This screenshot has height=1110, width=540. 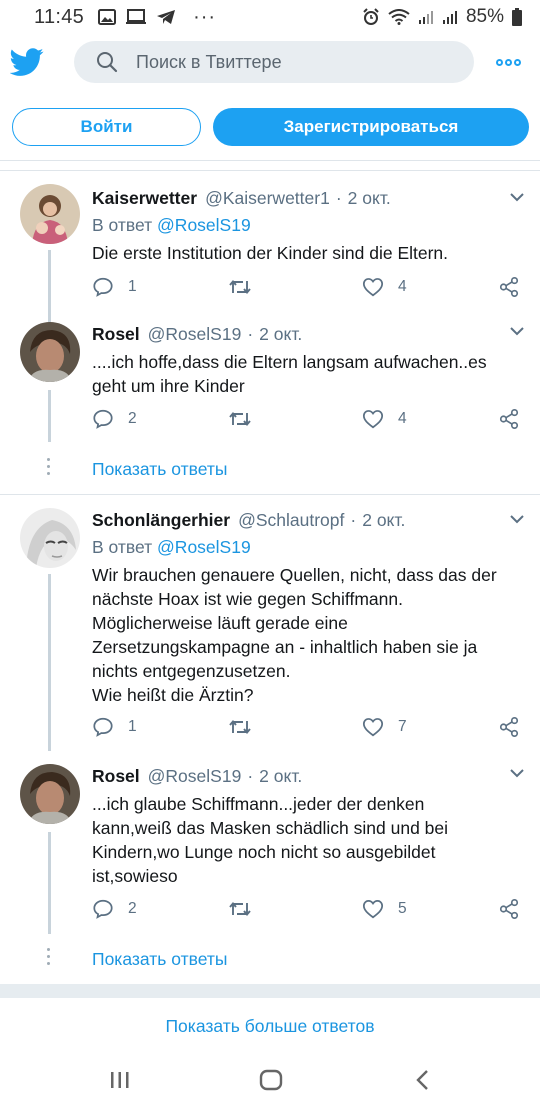 I want to click on like-count: 5, so click(x=402, y=908).